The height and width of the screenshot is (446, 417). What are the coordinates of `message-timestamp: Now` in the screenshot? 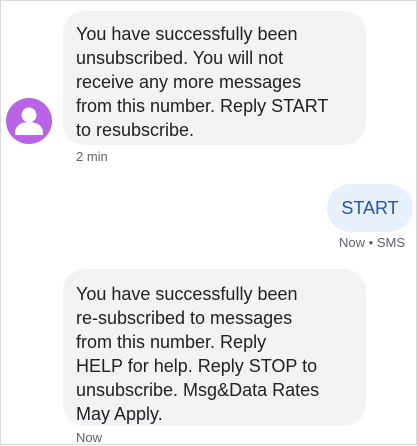 It's located at (89, 437).